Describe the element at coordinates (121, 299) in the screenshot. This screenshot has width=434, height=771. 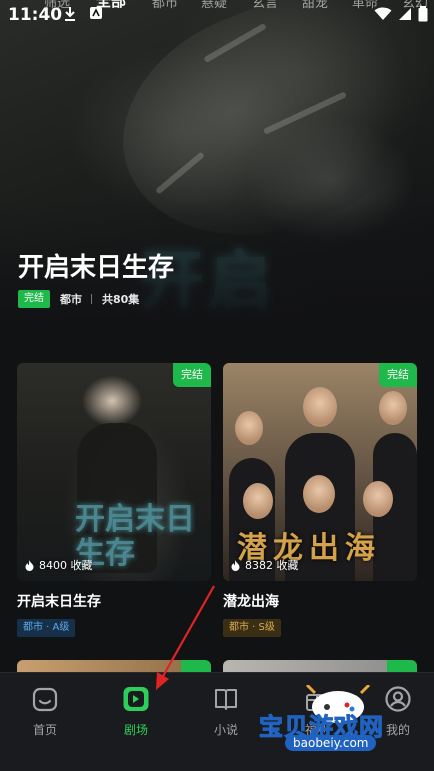
I see `hero-episodes: 共80集` at that location.